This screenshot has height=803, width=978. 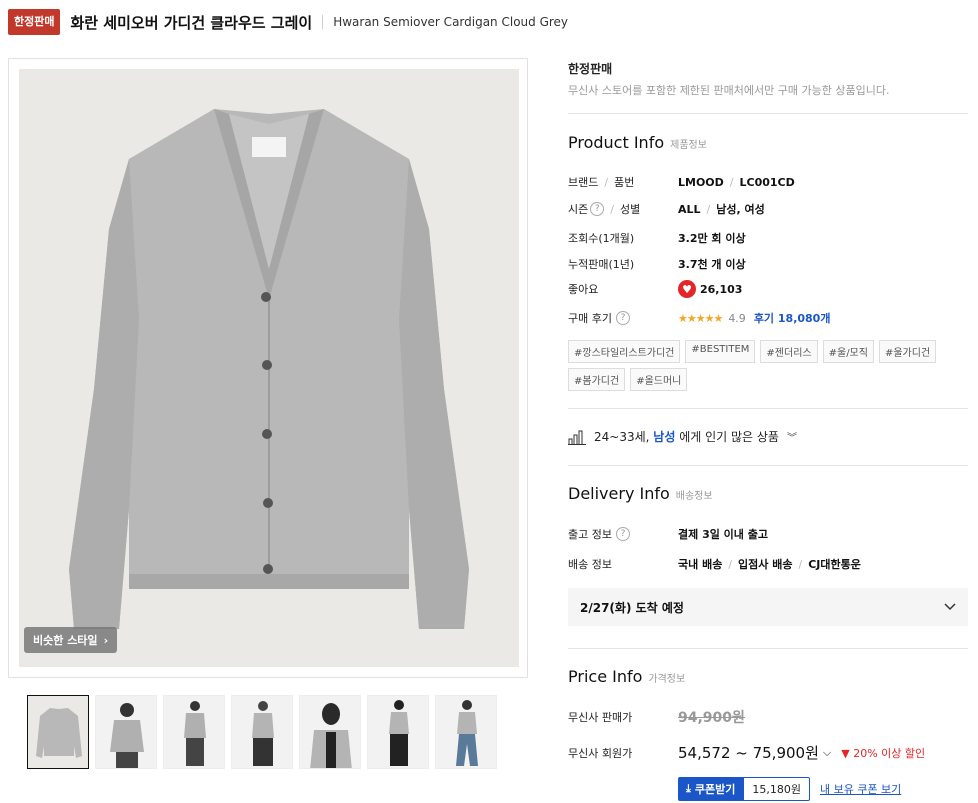 What do you see at coordinates (710, 289) in the screenshot?
I see `like-button: ♥ 26,103` at bounding box center [710, 289].